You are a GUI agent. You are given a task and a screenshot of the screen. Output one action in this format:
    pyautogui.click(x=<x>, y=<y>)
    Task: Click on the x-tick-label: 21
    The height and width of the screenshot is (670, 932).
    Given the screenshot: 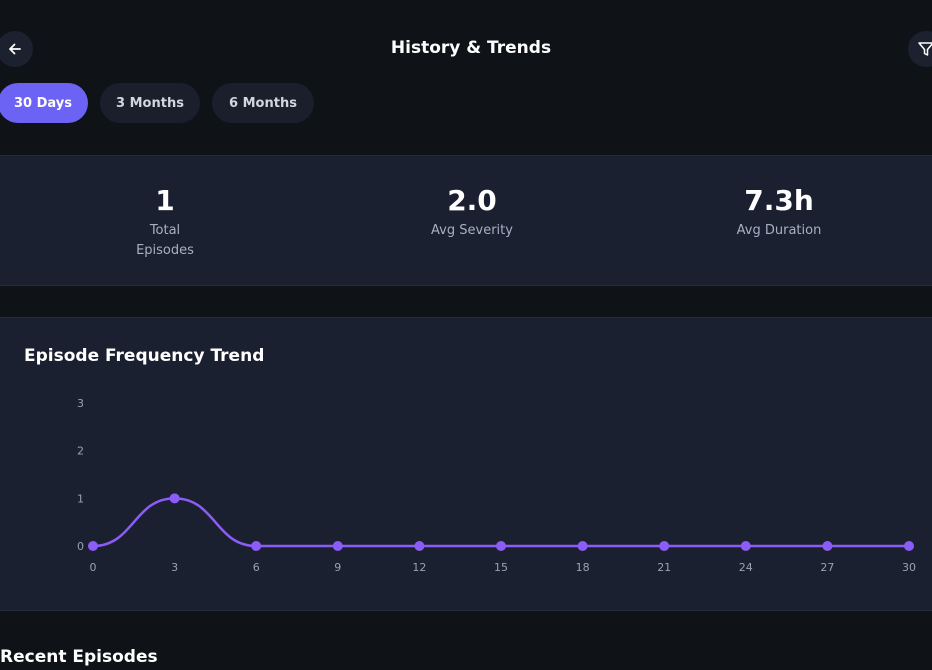 What is the action you would take?
    pyautogui.click(x=664, y=567)
    